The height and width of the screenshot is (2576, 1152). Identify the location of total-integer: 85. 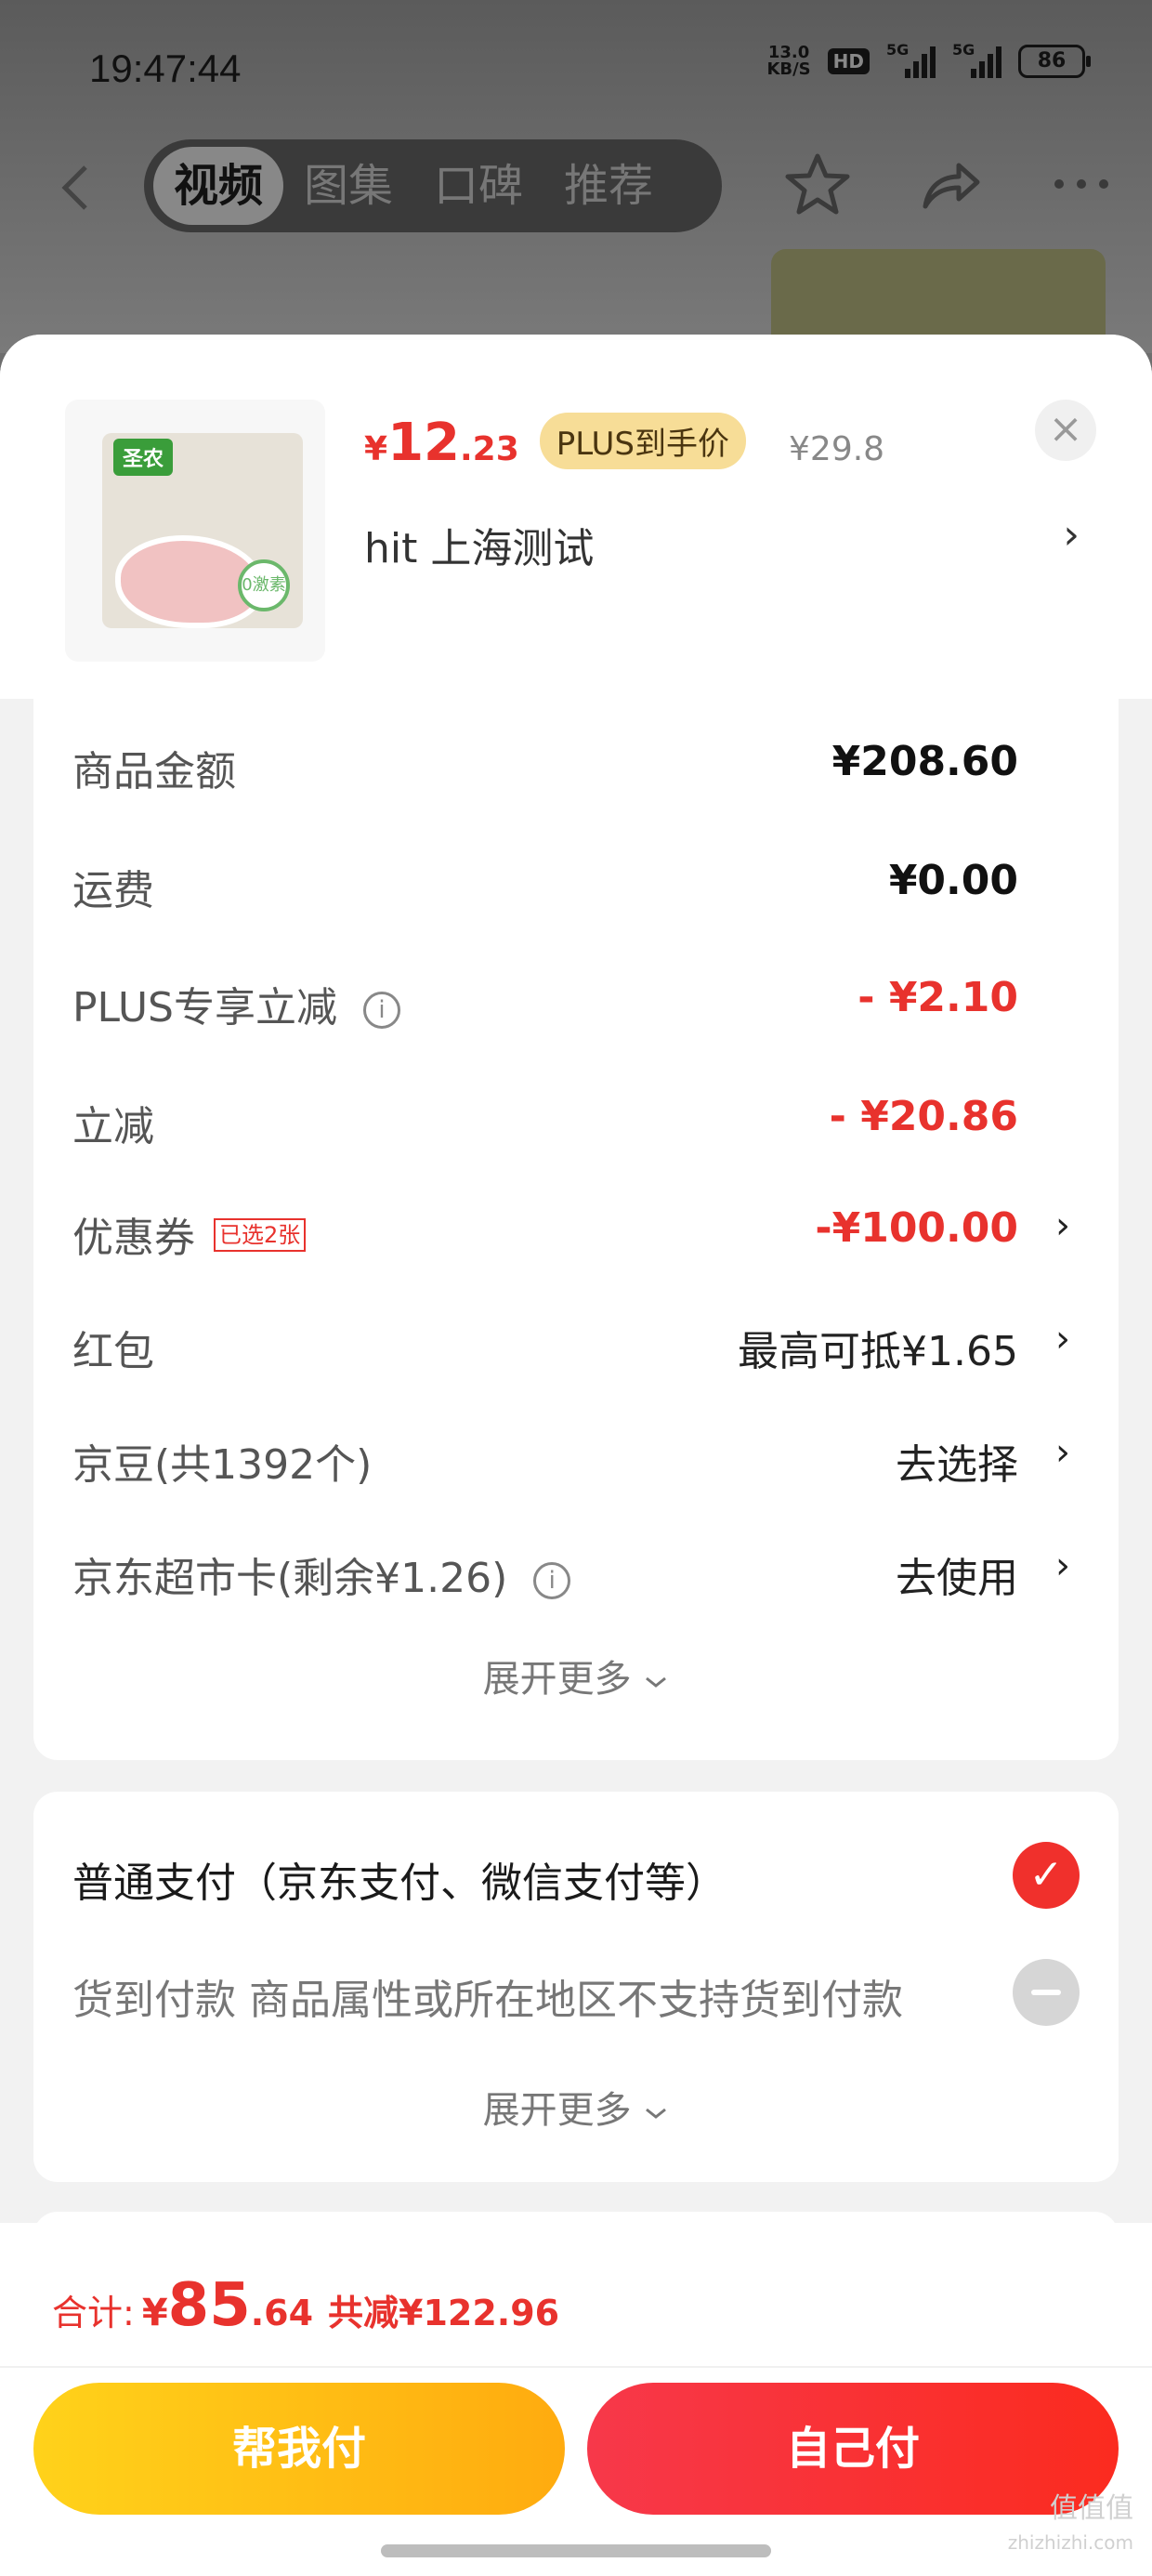
(209, 2305).